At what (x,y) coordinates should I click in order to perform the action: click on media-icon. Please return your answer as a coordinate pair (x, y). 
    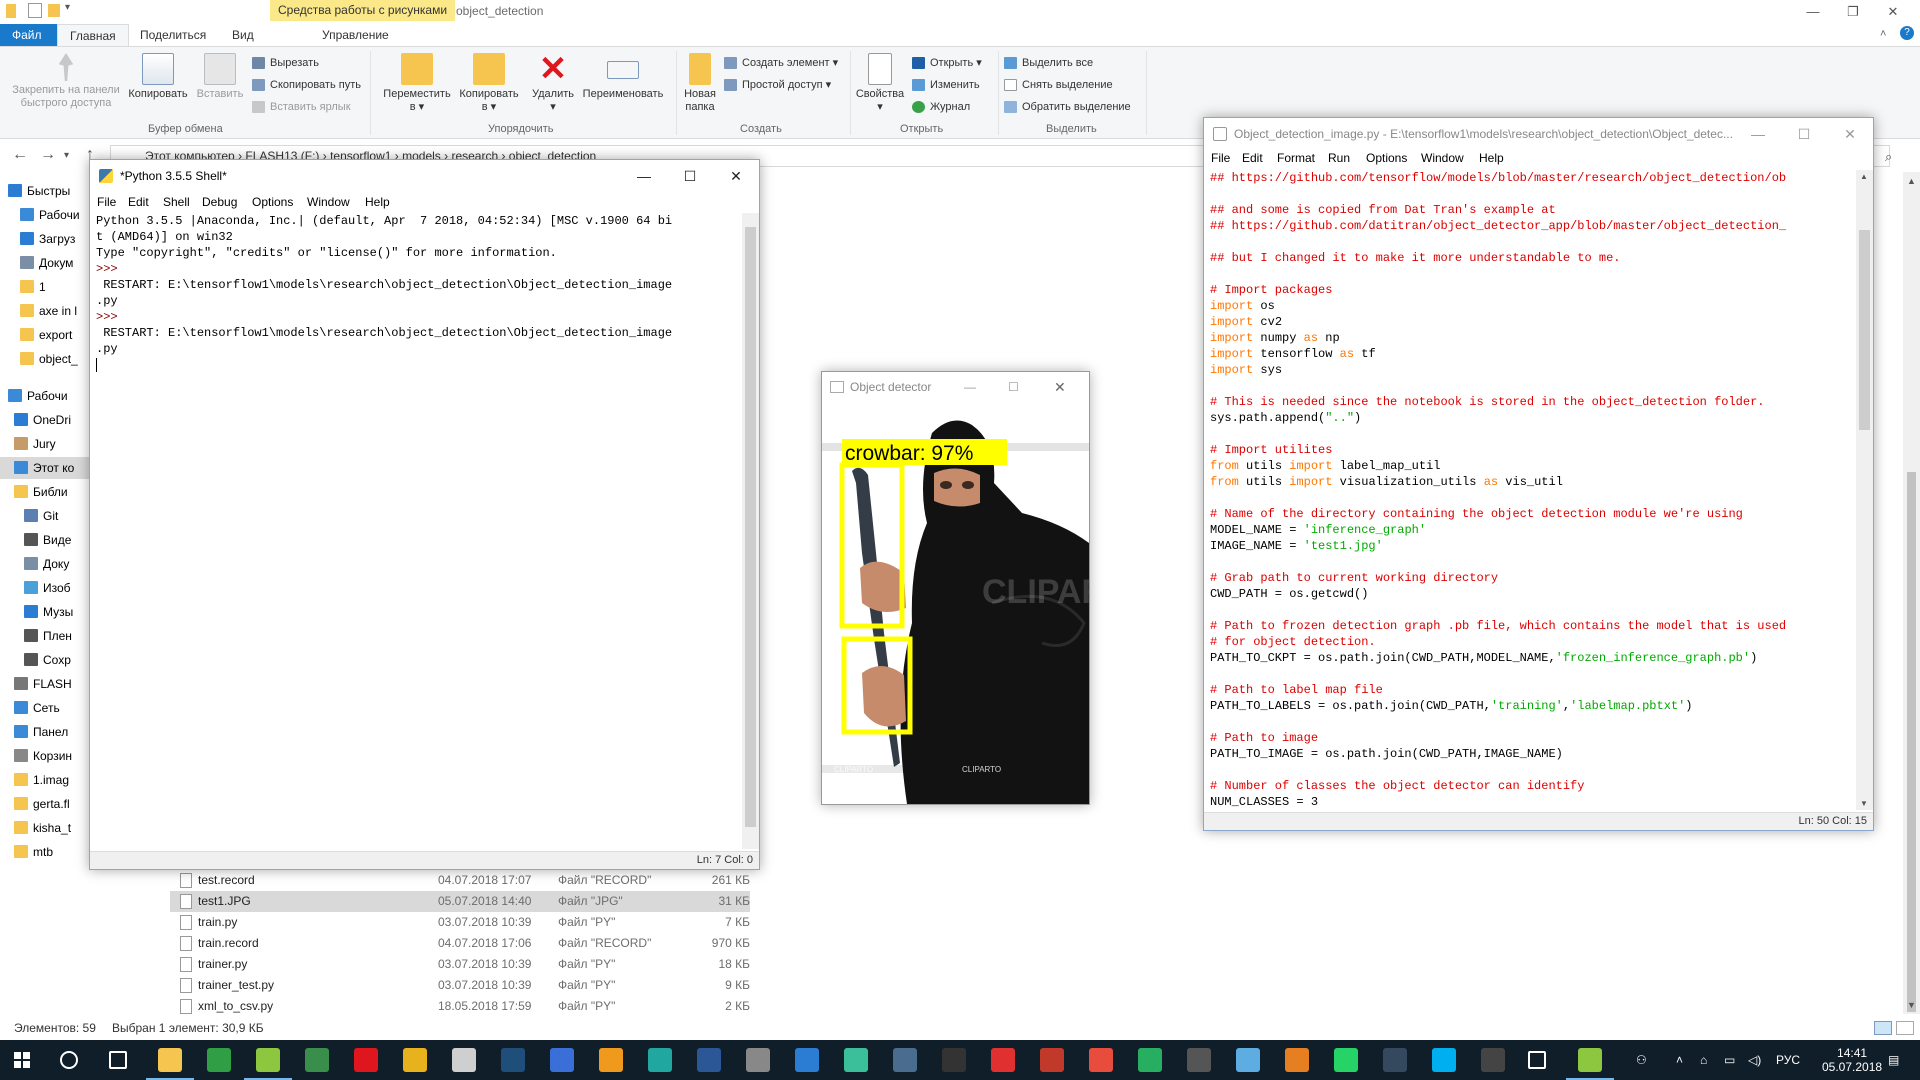
    Looking at the image, I should click on (1003, 1060).